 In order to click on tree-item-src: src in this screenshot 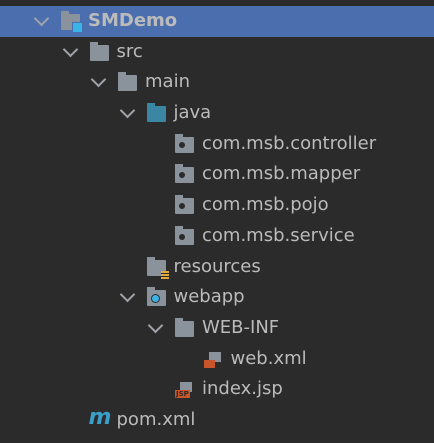, I will do `click(217, 52)`.